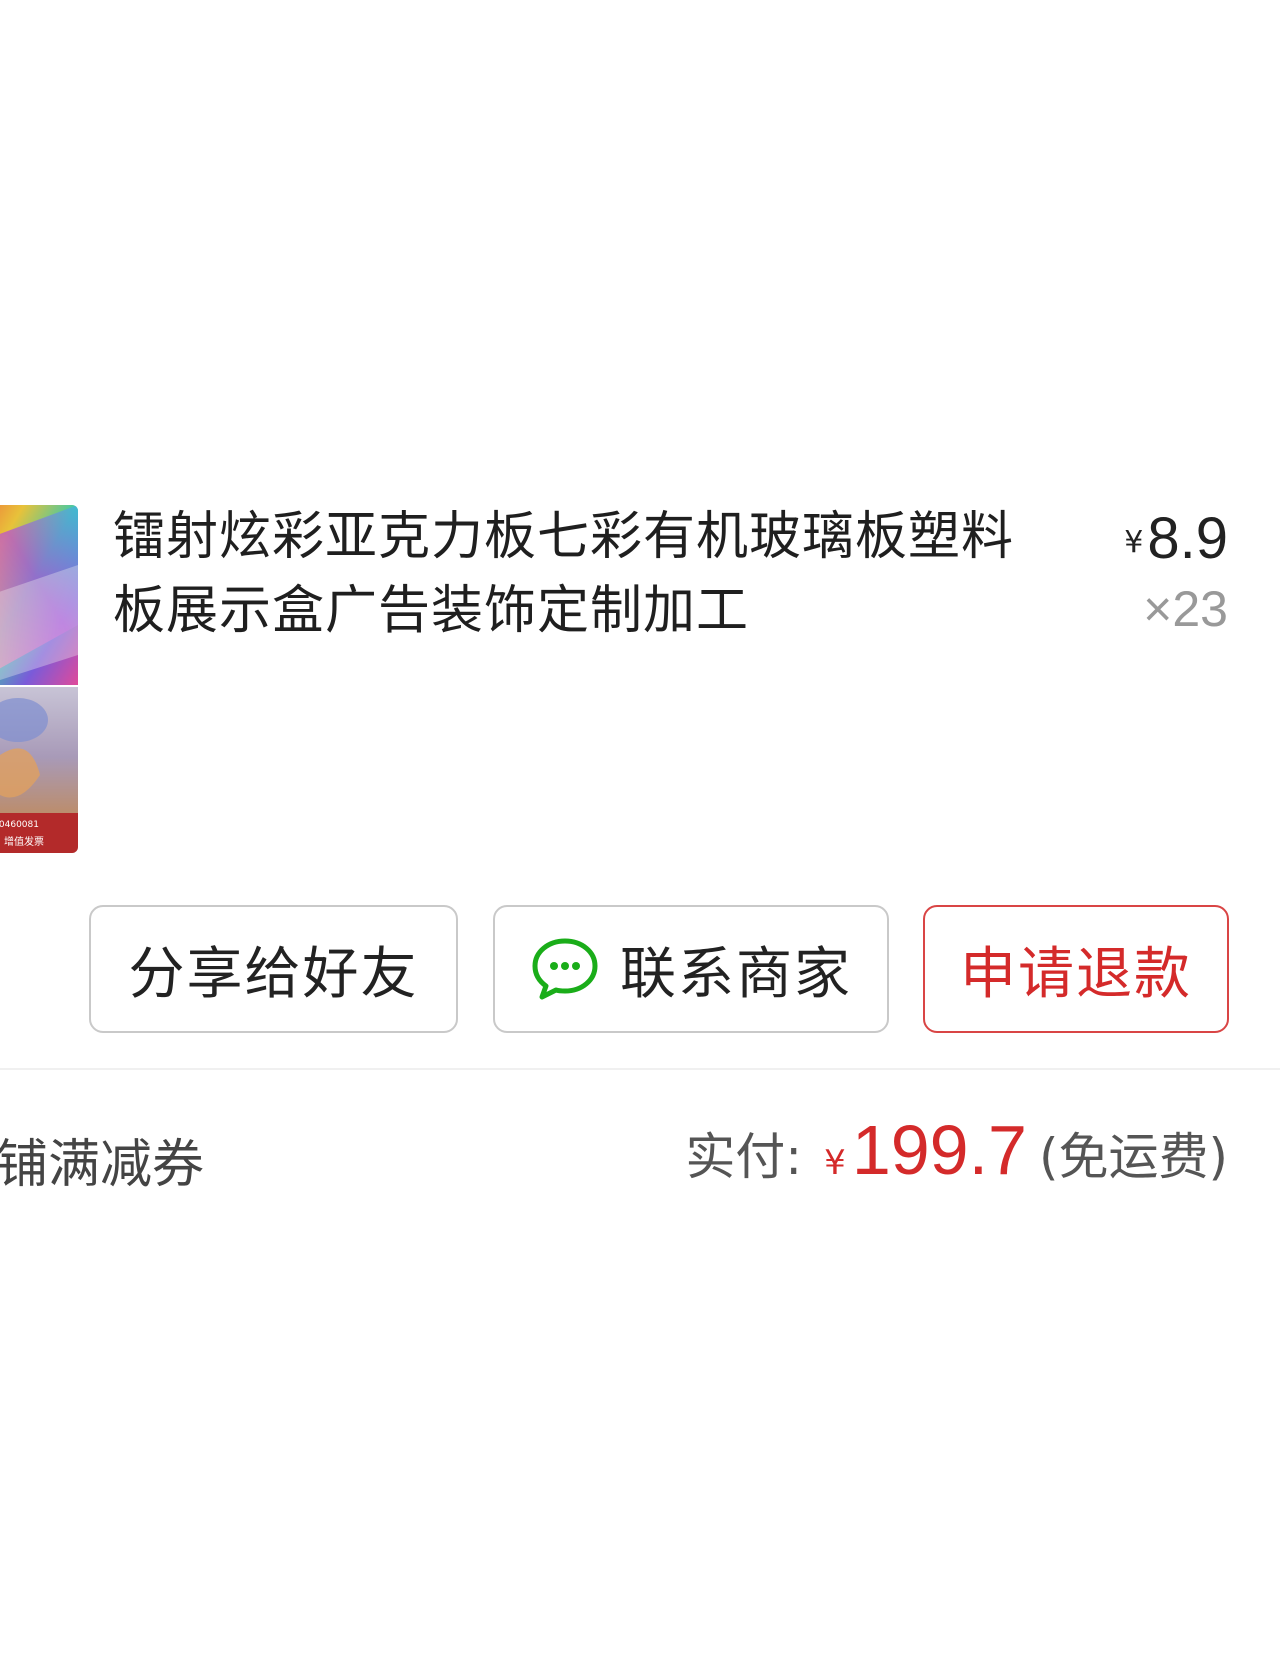 The width and height of the screenshot is (1280, 1677). What do you see at coordinates (835, 1163) in the screenshot?
I see `paid-currency-symbol: ¥` at bounding box center [835, 1163].